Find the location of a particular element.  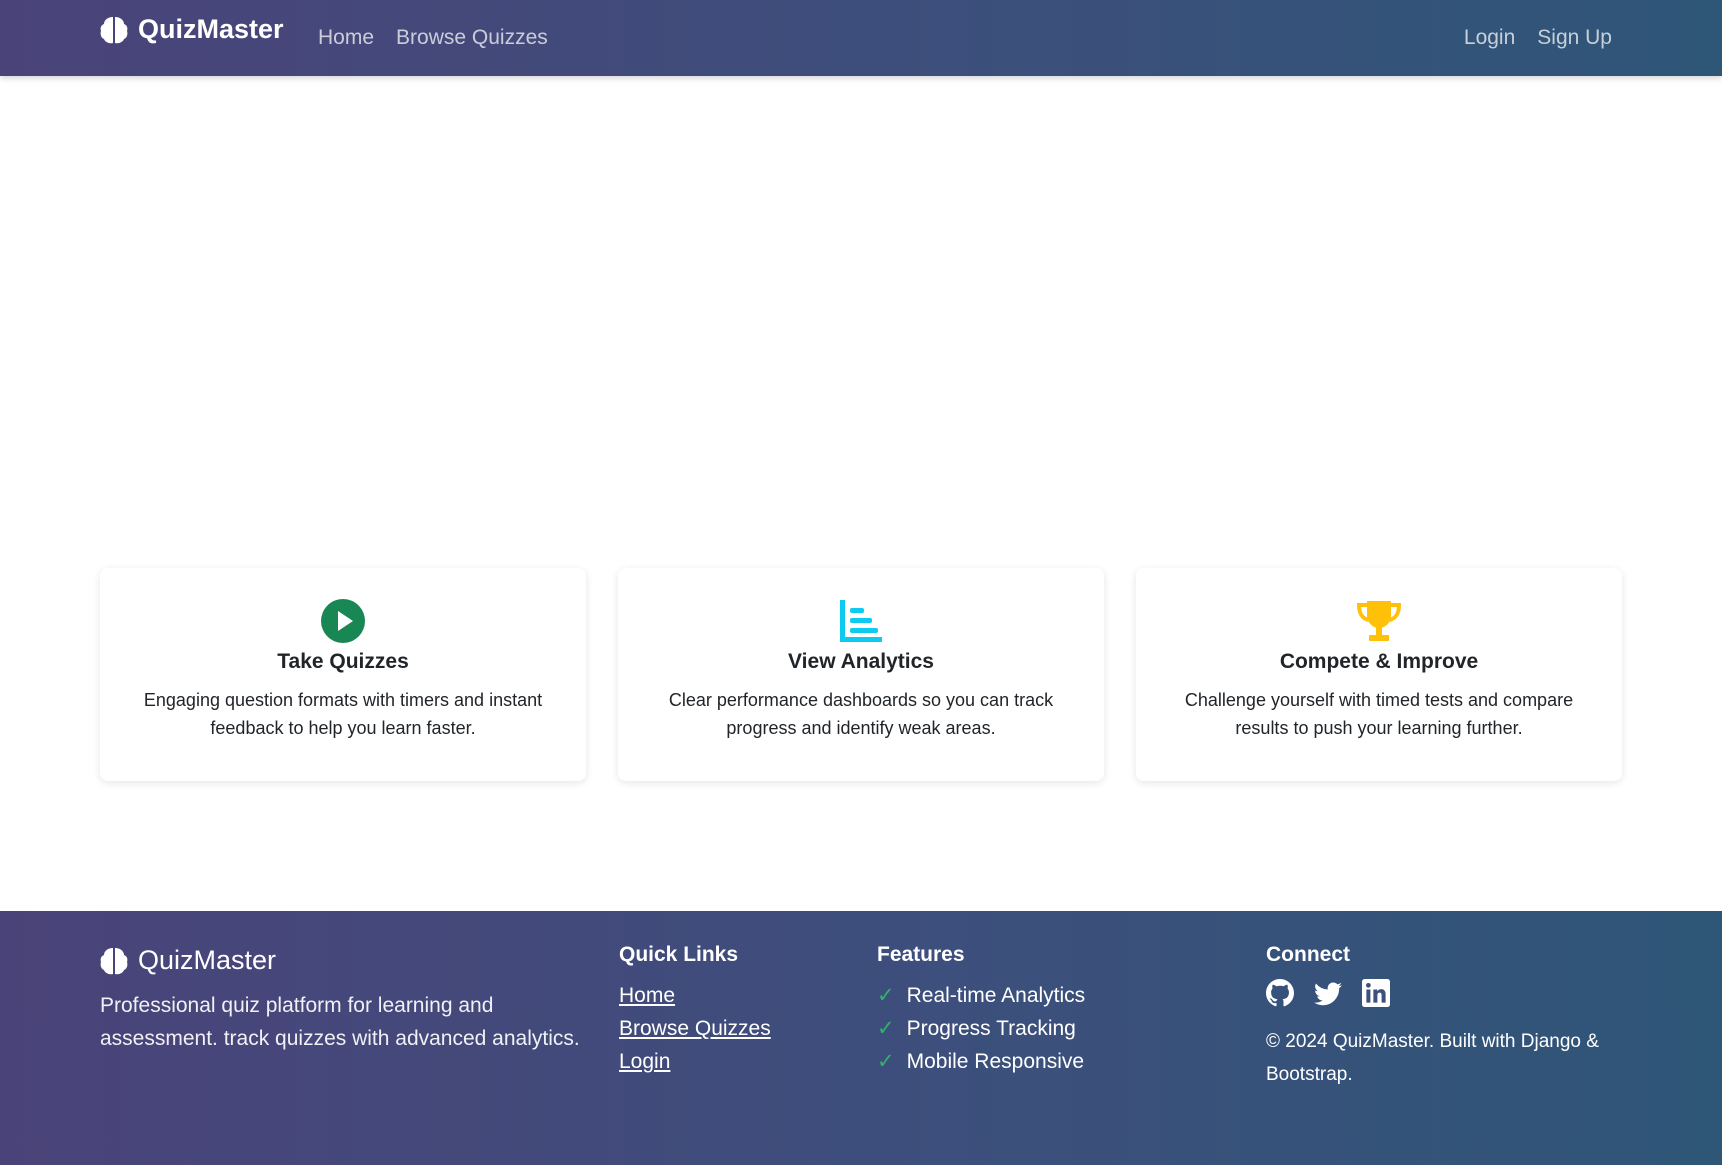

features-heading: Features is located at coordinates (921, 954).